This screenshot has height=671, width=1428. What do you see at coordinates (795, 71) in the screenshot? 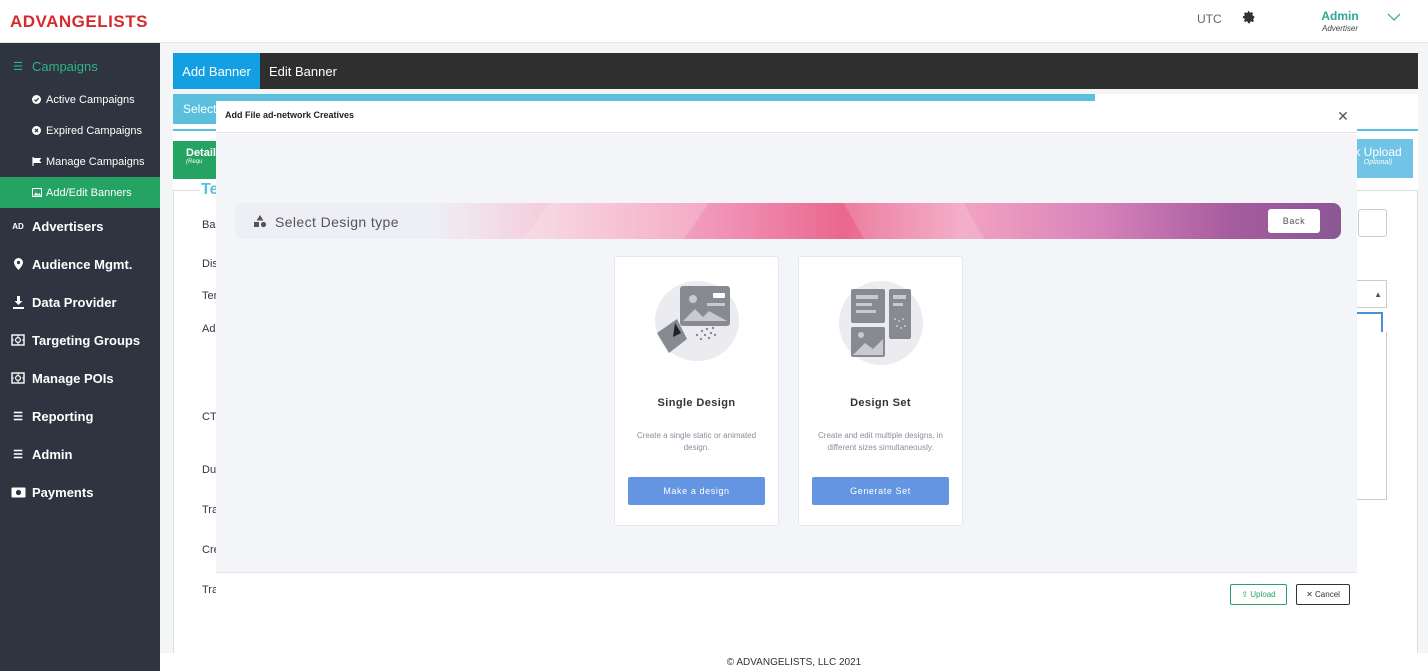
I see `banner-tabs: Add Banner Edit Banner` at bounding box center [795, 71].